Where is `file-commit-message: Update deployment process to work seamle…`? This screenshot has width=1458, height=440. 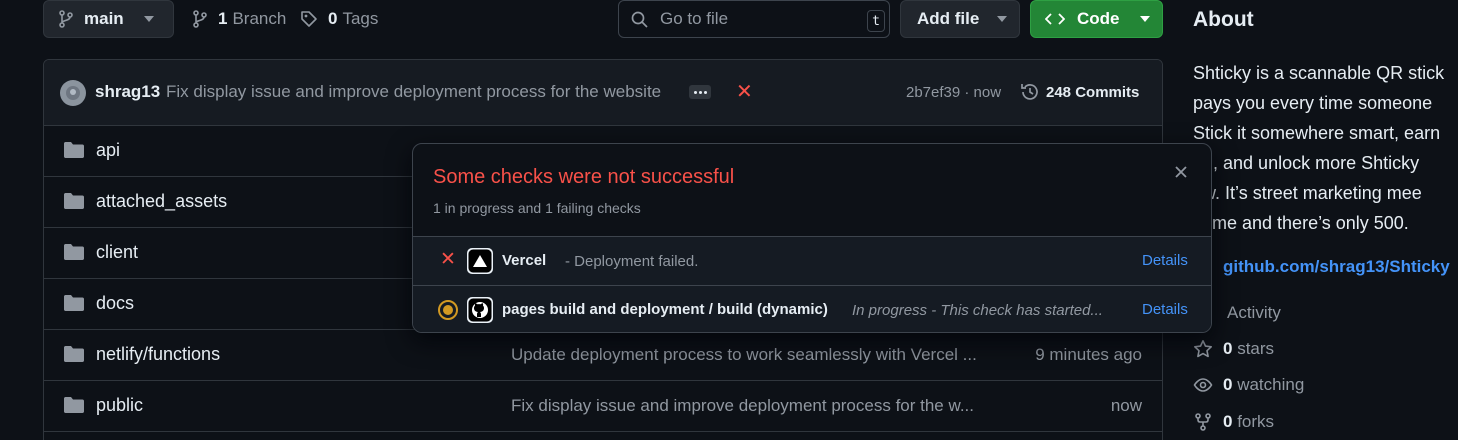
file-commit-message: Update deployment process to work seamle… is located at coordinates (744, 355).